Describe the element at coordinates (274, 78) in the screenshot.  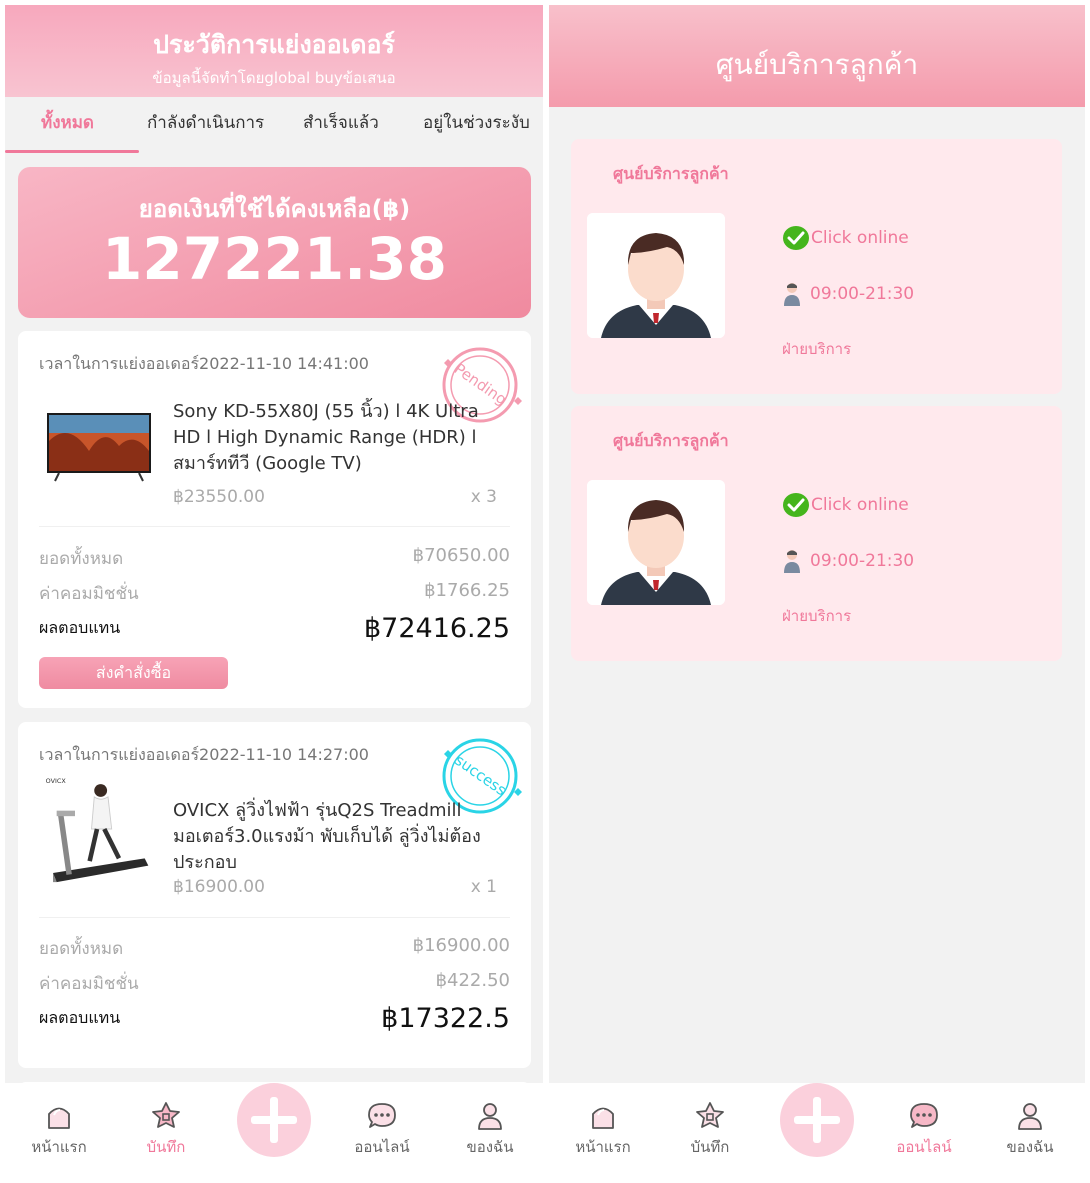
I see `page-subtitle: ข้อมูลนี้จัดทำโดยglobal buyข้อเสนอ` at that location.